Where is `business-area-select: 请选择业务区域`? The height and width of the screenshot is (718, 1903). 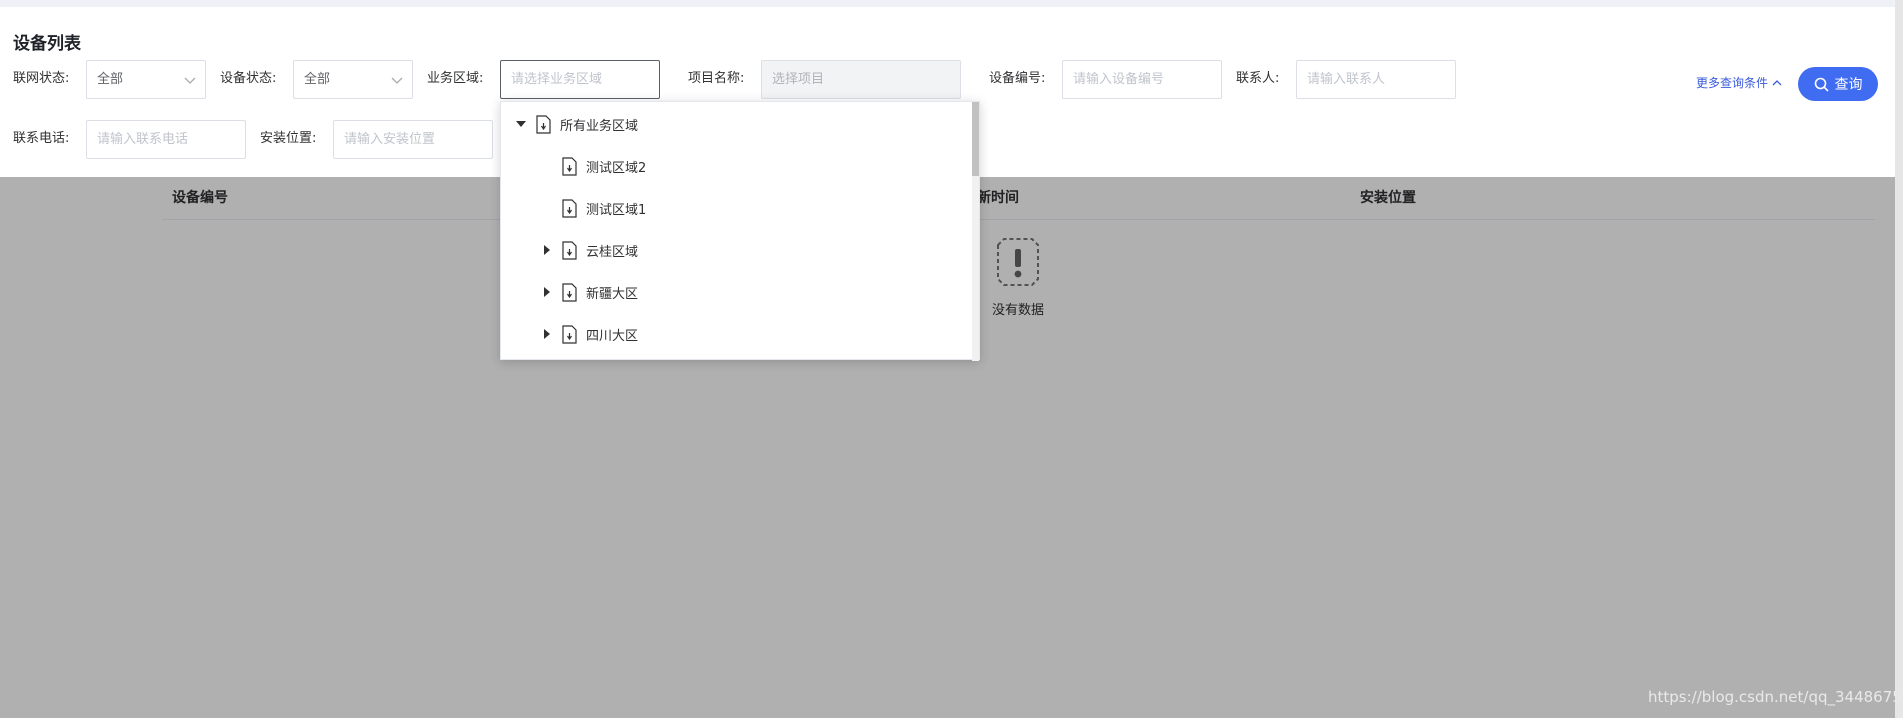 business-area-select: 请选择业务区域 is located at coordinates (580, 79).